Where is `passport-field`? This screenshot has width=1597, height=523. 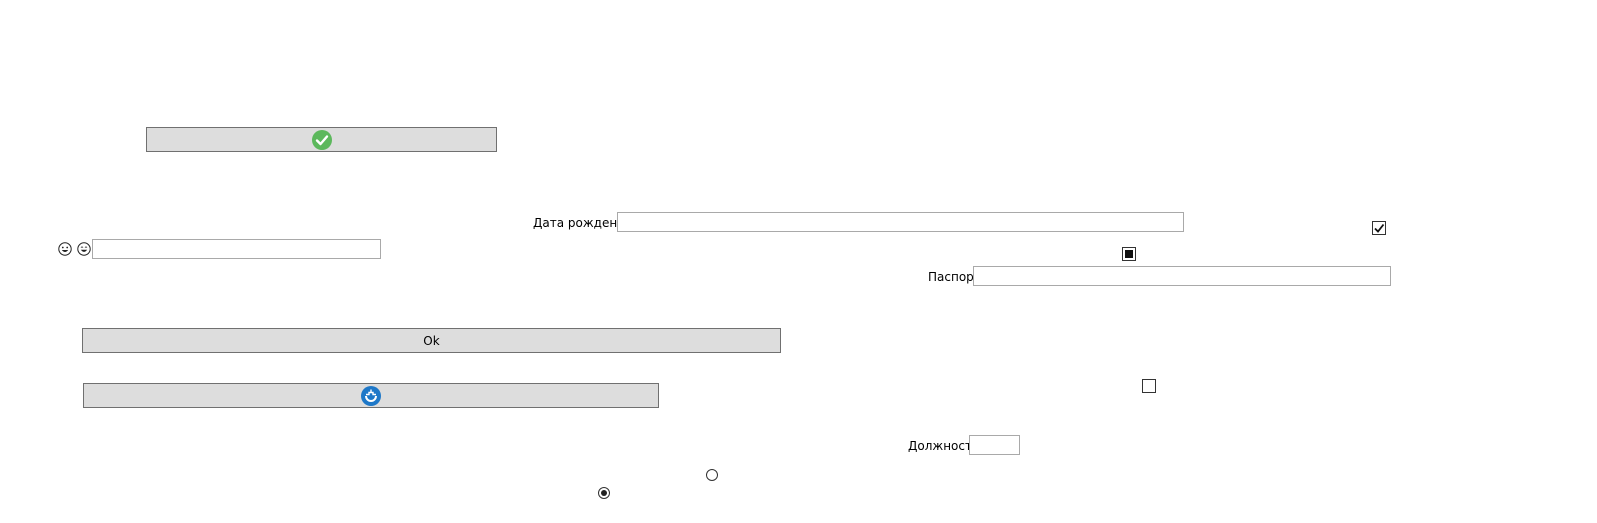 passport-field is located at coordinates (1182, 276).